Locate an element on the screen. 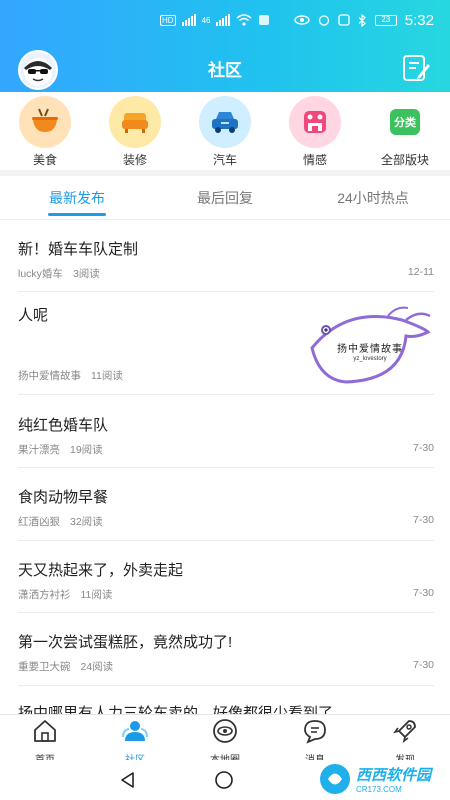 This screenshot has width=450, height=800. post-item: 人呢 扬中爱情故事 11阅读 扬中爱情故事 yz_lovestory is located at coordinates (226, 343).